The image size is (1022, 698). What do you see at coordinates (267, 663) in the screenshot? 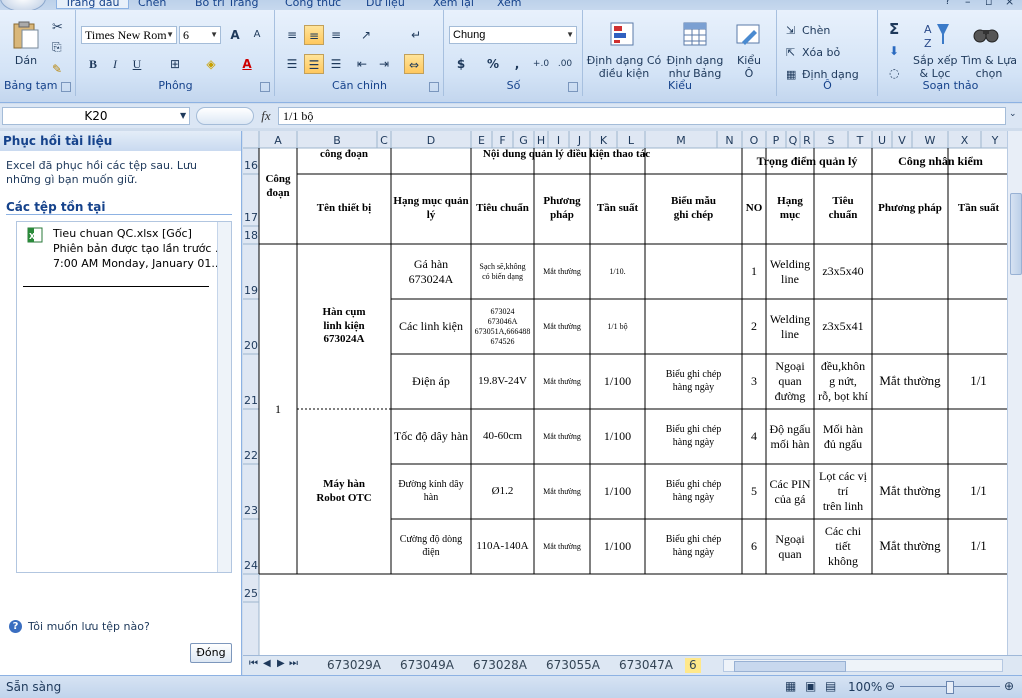
I see `prev-sheet-icon: ◀` at bounding box center [267, 663].